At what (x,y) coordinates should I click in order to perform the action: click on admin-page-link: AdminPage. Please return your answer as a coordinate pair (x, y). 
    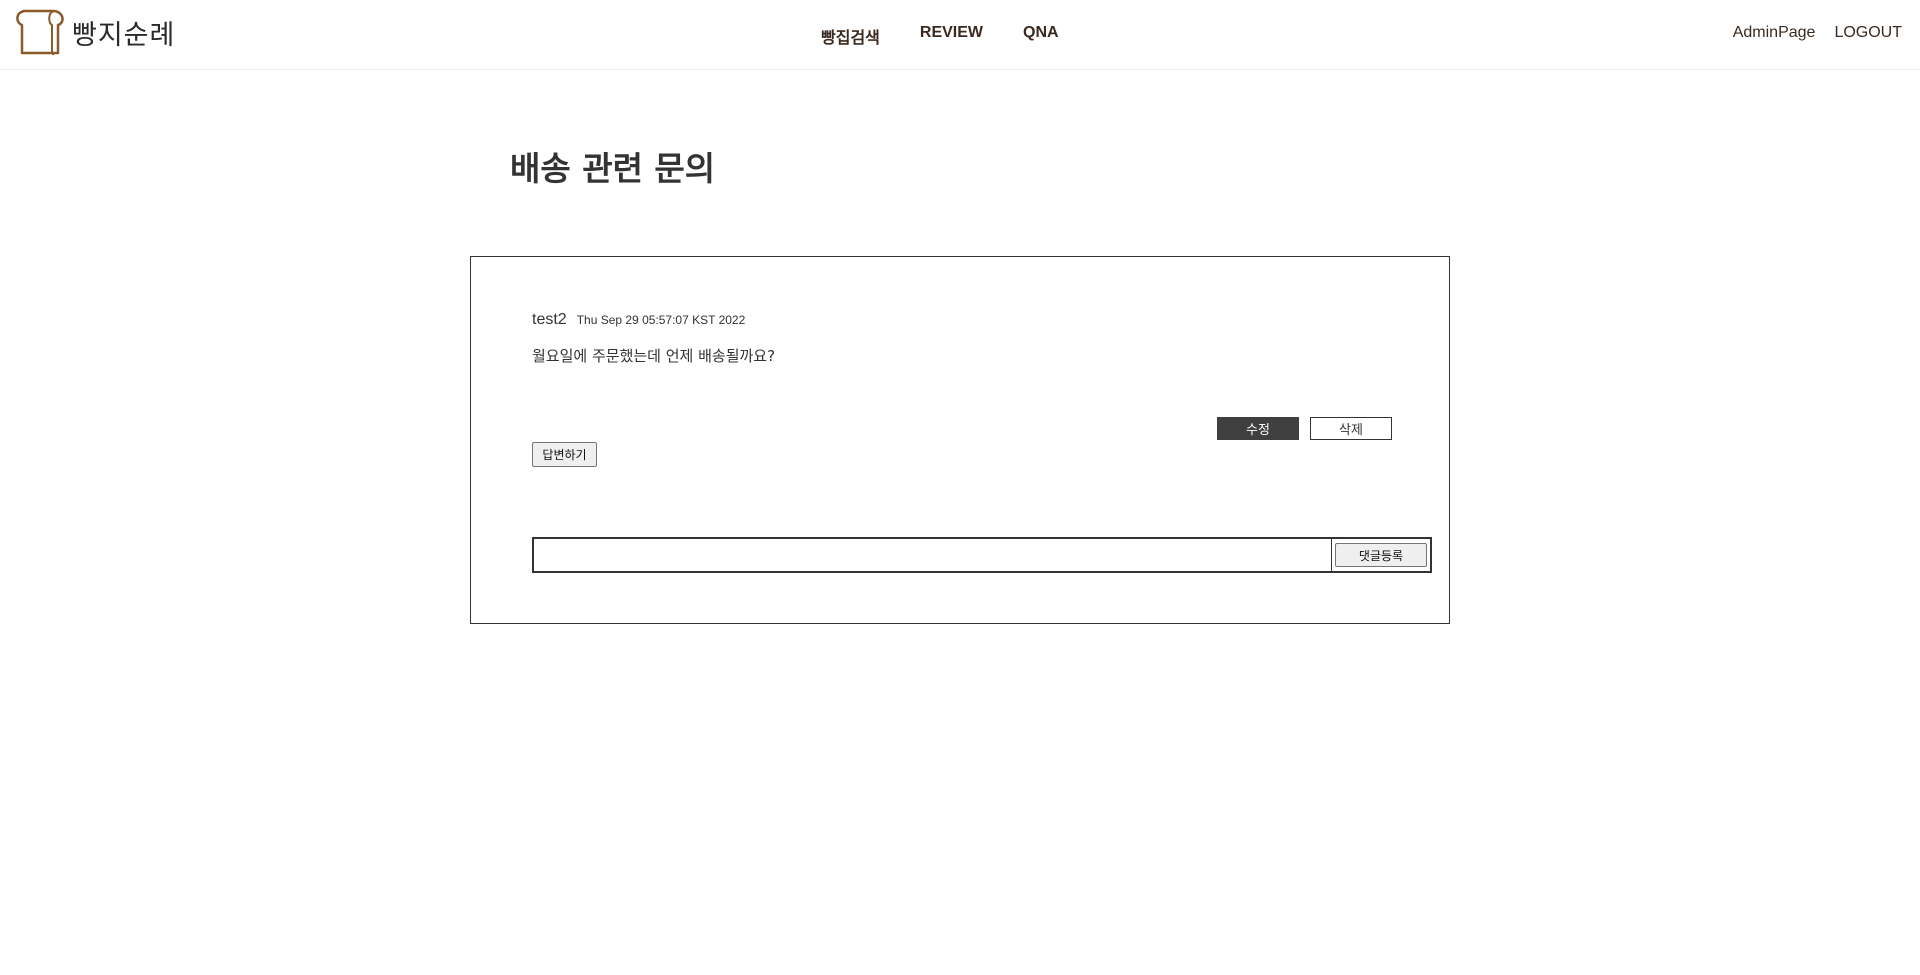
    Looking at the image, I should click on (1774, 33).